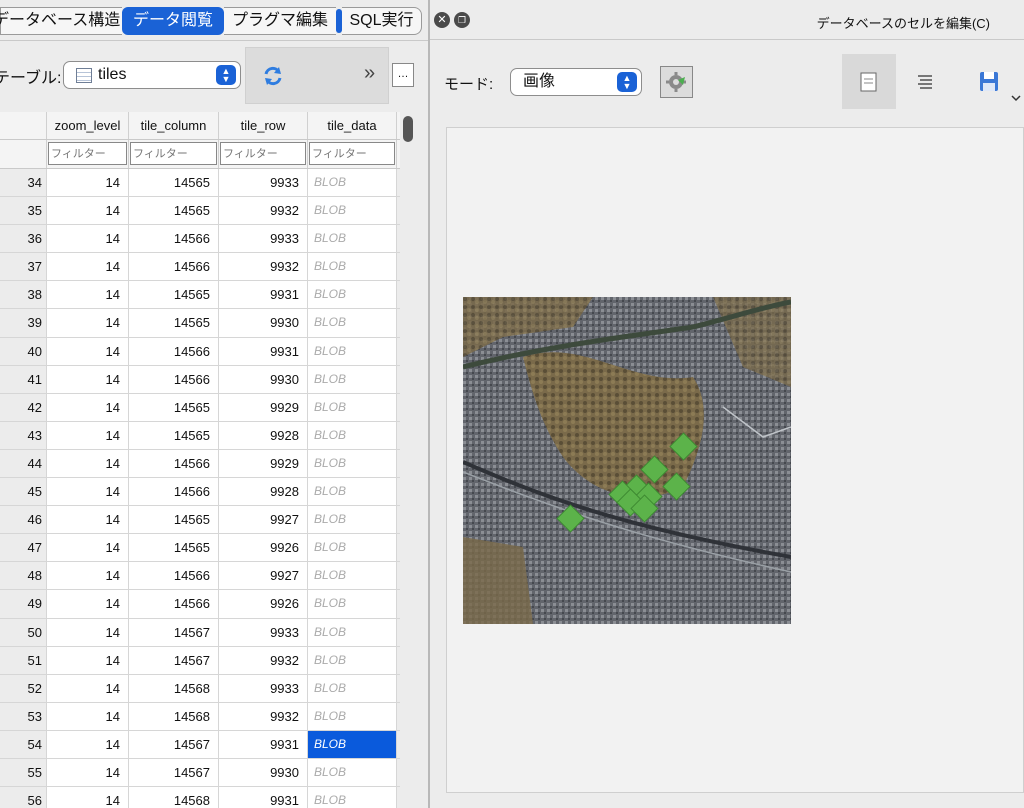 This screenshot has width=1024, height=808. I want to click on tab-execute-sql: SQL実行, so click(382, 21).